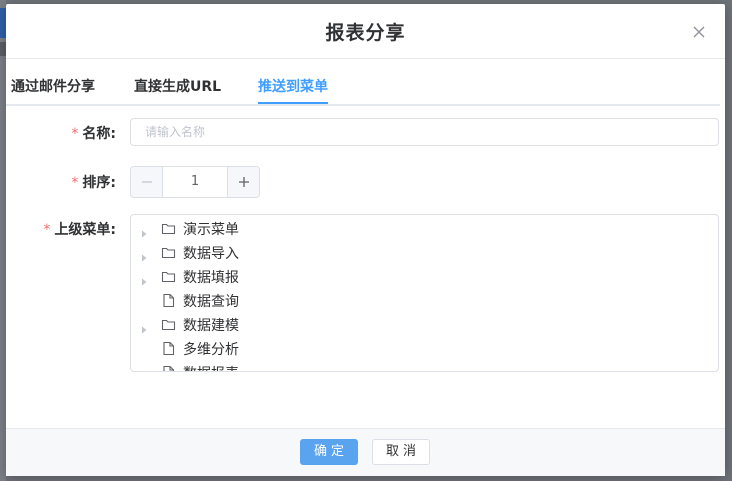  What do you see at coordinates (99, 183) in the screenshot?
I see `order-label-text: 排序:` at bounding box center [99, 183].